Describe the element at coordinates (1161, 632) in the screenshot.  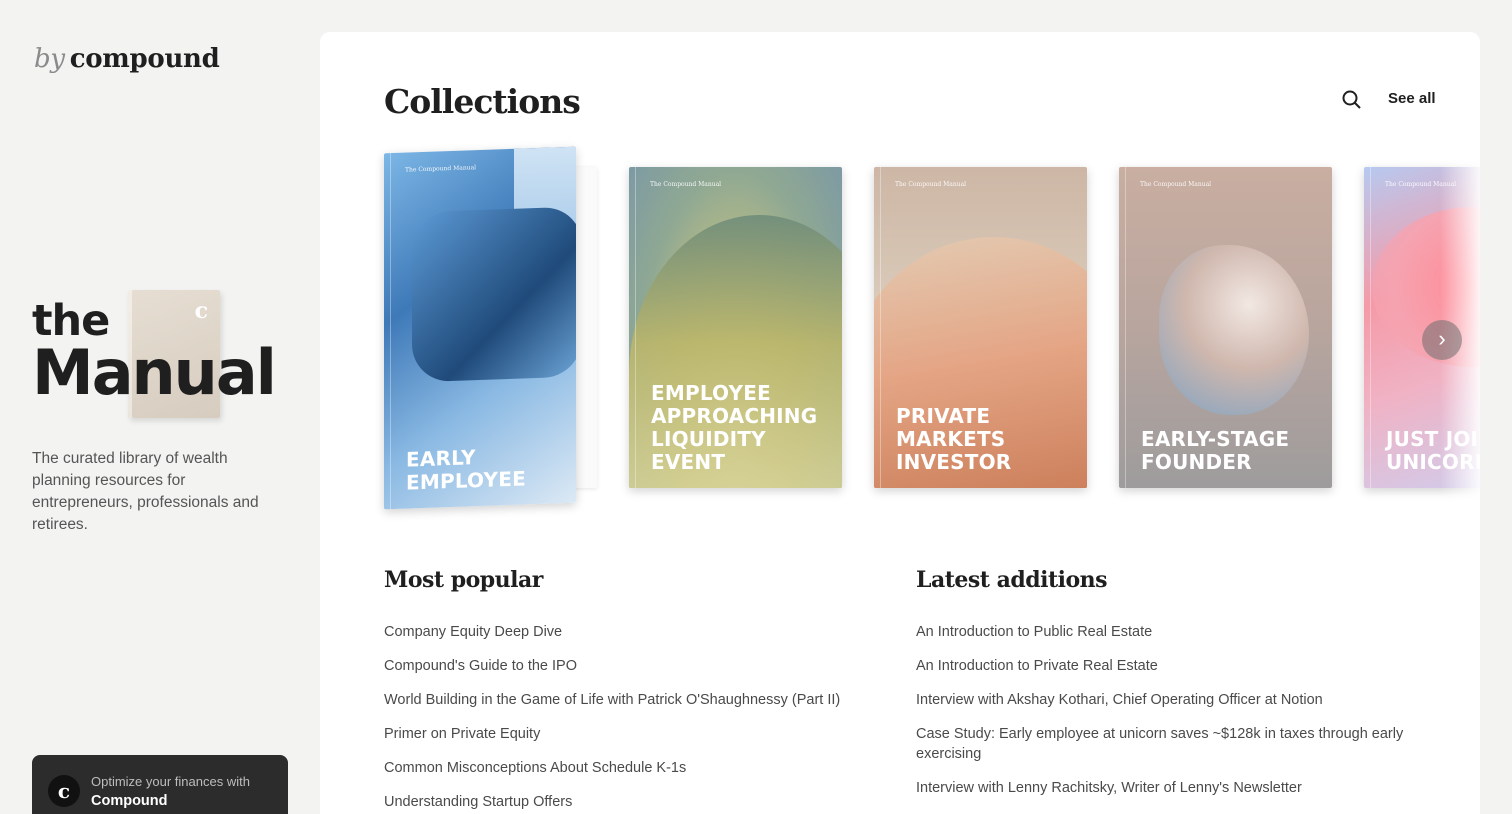
I see `list-item: An Introduction to Public Real Estate` at that location.